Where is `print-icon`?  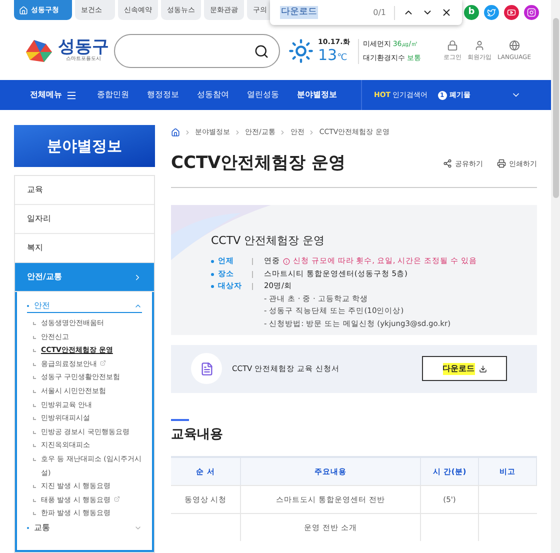
print-icon is located at coordinates (501, 163).